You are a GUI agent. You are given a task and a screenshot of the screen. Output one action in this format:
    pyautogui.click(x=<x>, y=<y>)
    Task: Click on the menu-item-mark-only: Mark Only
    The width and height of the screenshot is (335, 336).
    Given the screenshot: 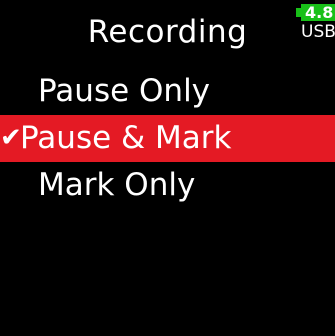 What is the action you would take?
    pyautogui.click(x=167, y=185)
    